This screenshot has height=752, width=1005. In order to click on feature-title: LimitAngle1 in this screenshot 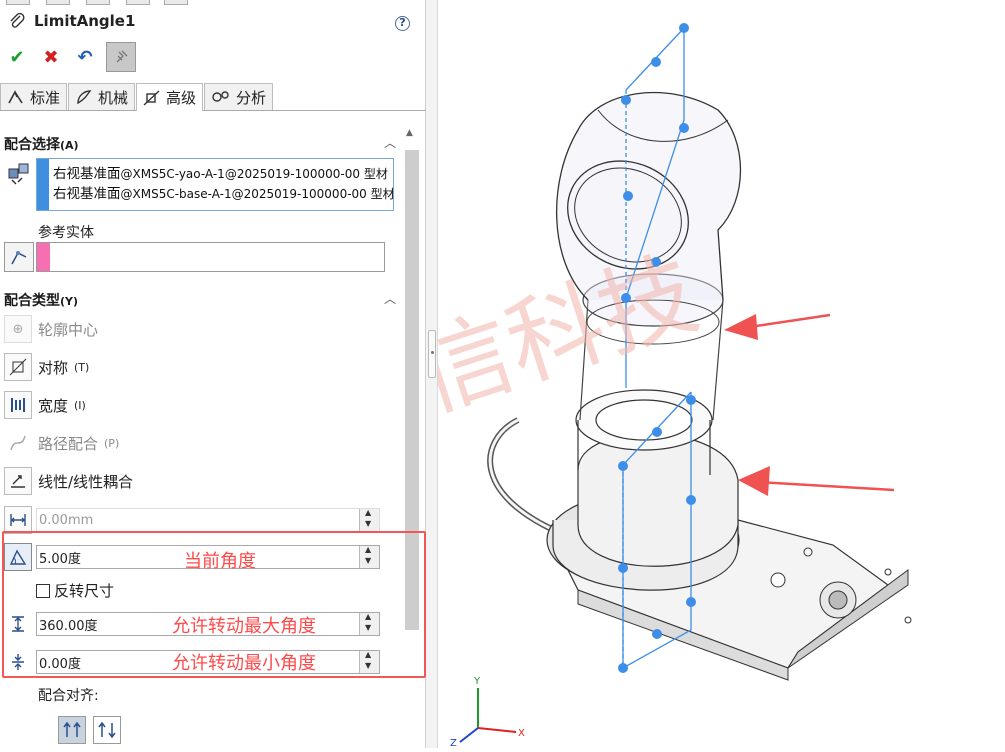, I will do `click(85, 21)`.